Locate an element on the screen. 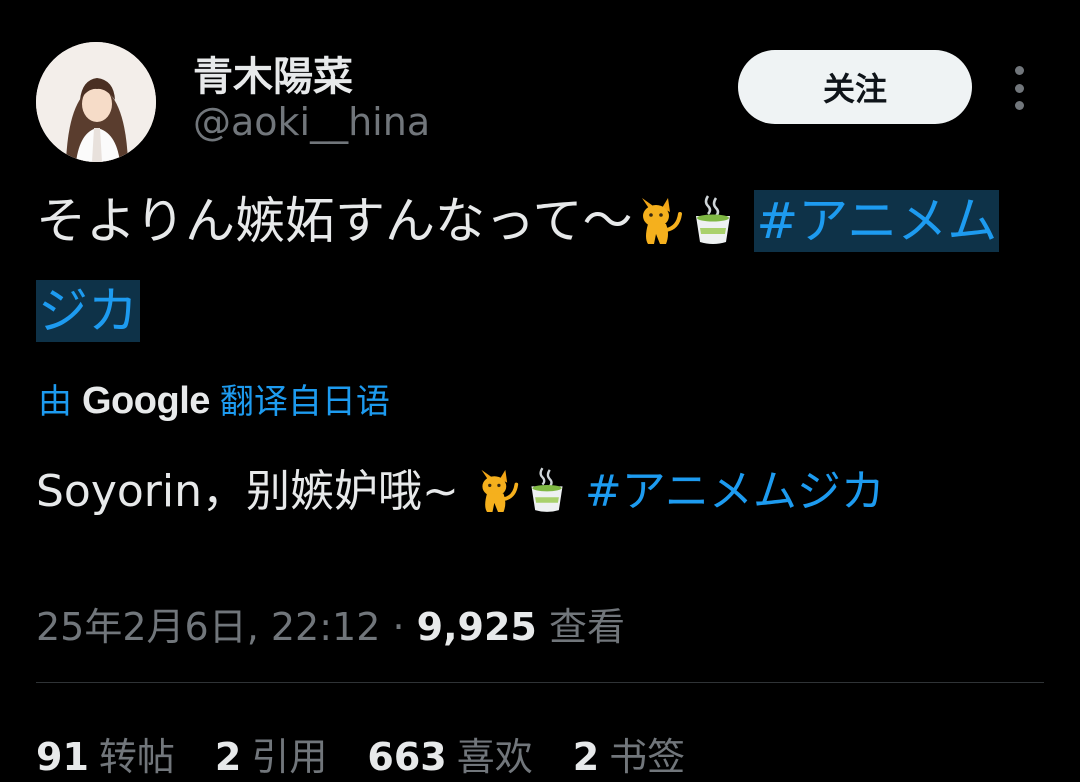 This screenshot has width=1080, height=782. views-label: 查看 is located at coordinates (586, 627).